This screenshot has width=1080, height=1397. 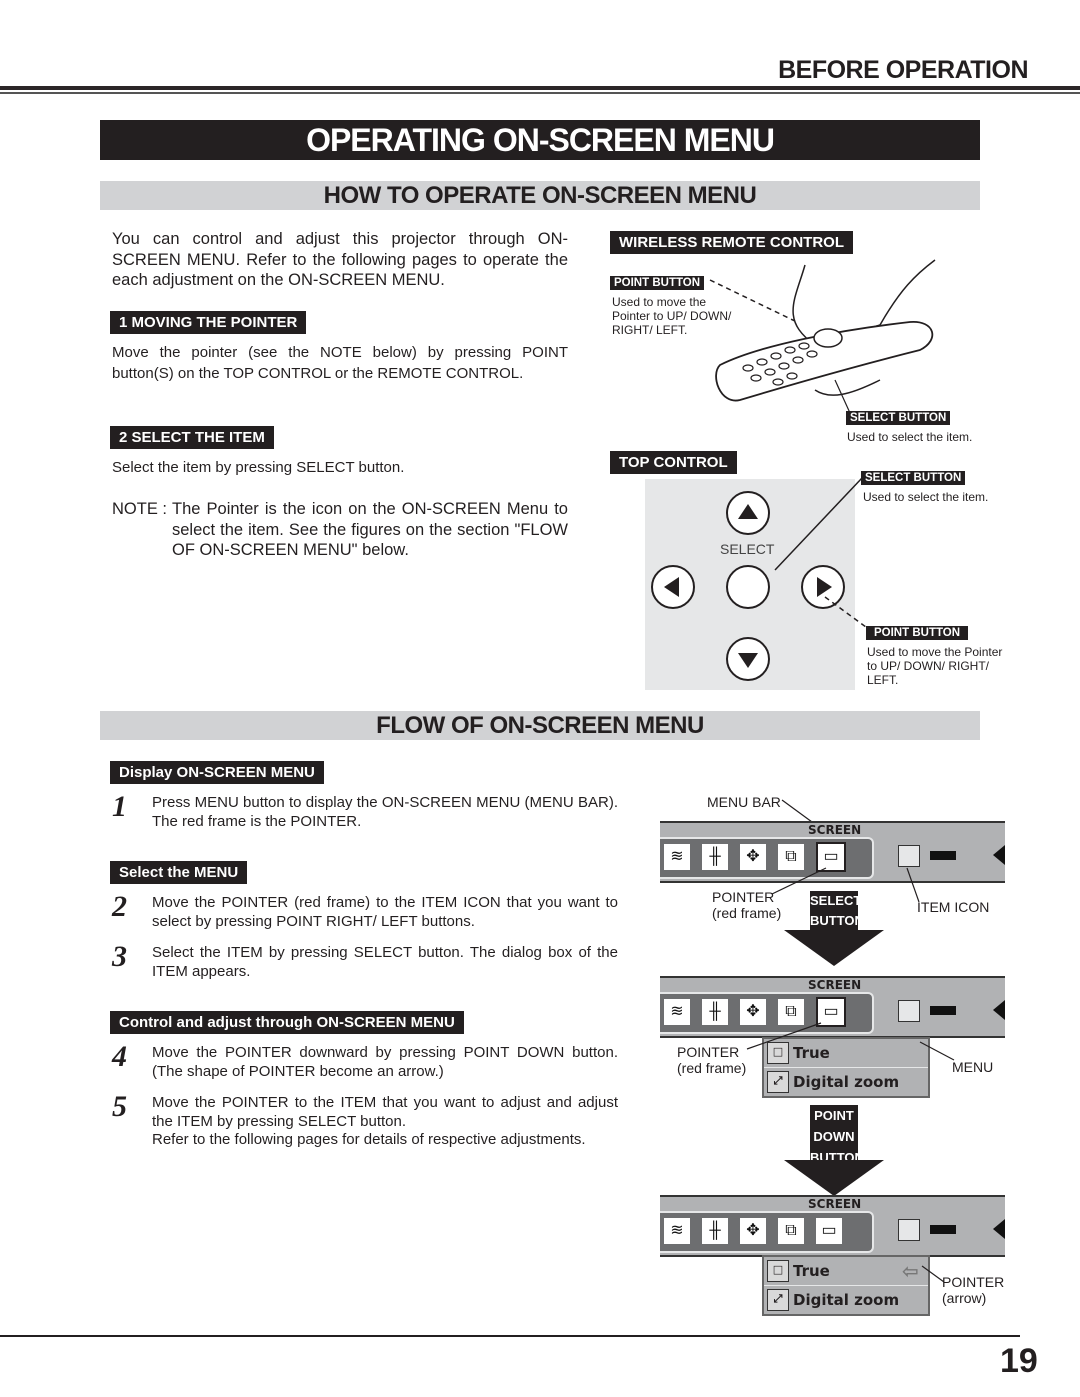 What do you see at coordinates (747, 549) in the screenshot?
I see `select-caption: SELECT` at bounding box center [747, 549].